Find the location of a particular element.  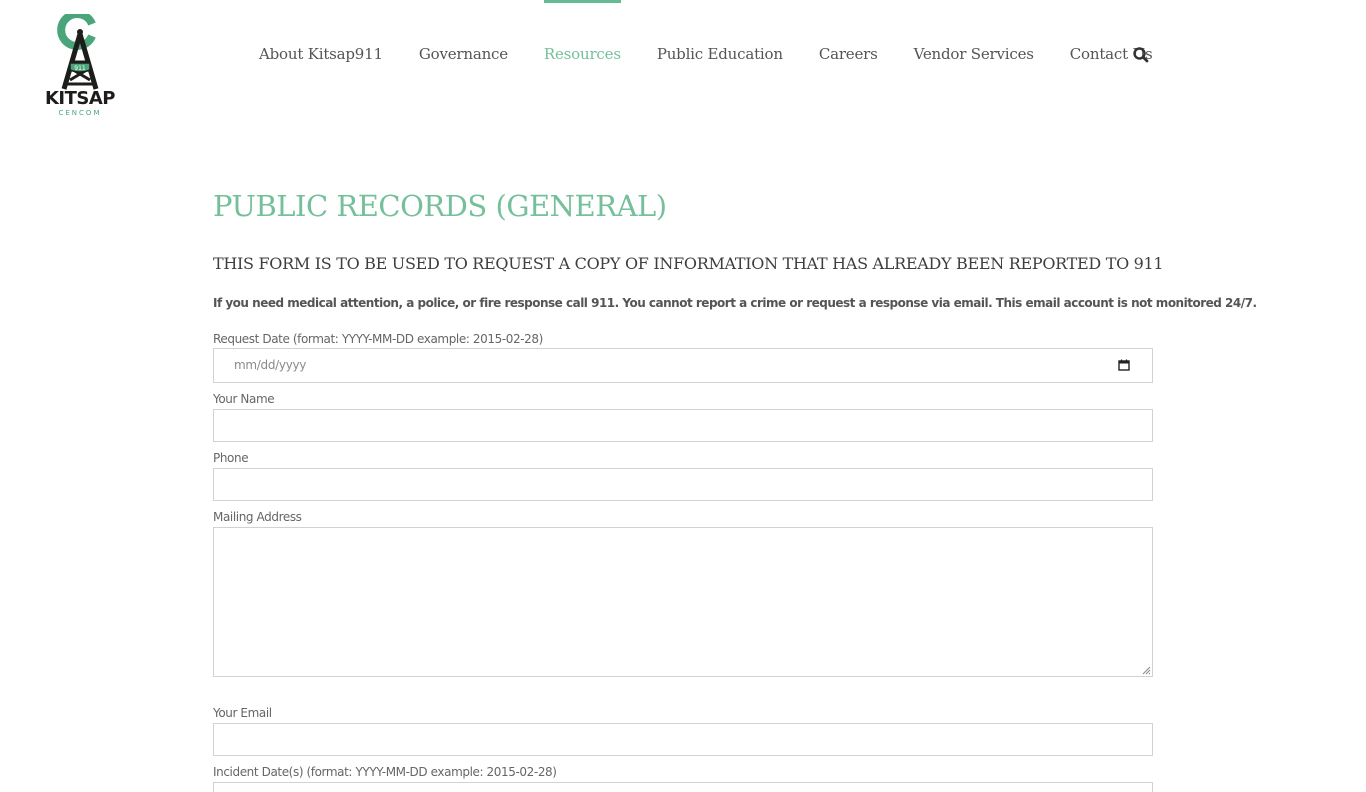

your-name-label: Your Name is located at coordinates (244, 399).